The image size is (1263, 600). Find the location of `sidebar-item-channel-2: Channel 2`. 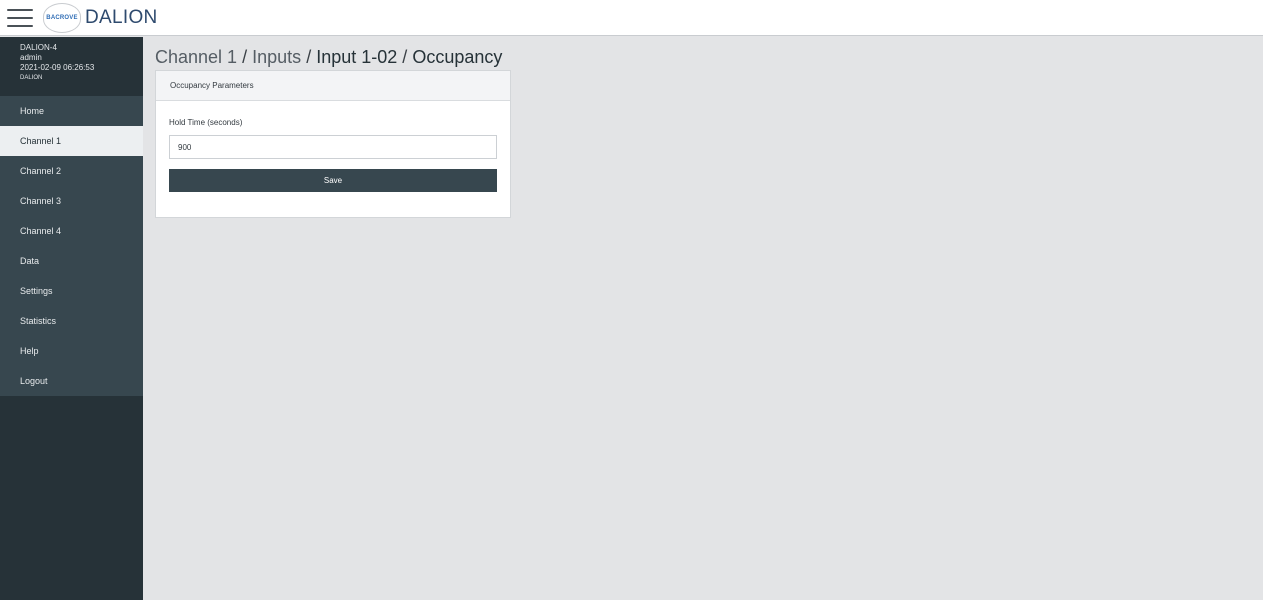

sidebar-item-channel-2: Channel 2 is located at coordinates (71, 171).